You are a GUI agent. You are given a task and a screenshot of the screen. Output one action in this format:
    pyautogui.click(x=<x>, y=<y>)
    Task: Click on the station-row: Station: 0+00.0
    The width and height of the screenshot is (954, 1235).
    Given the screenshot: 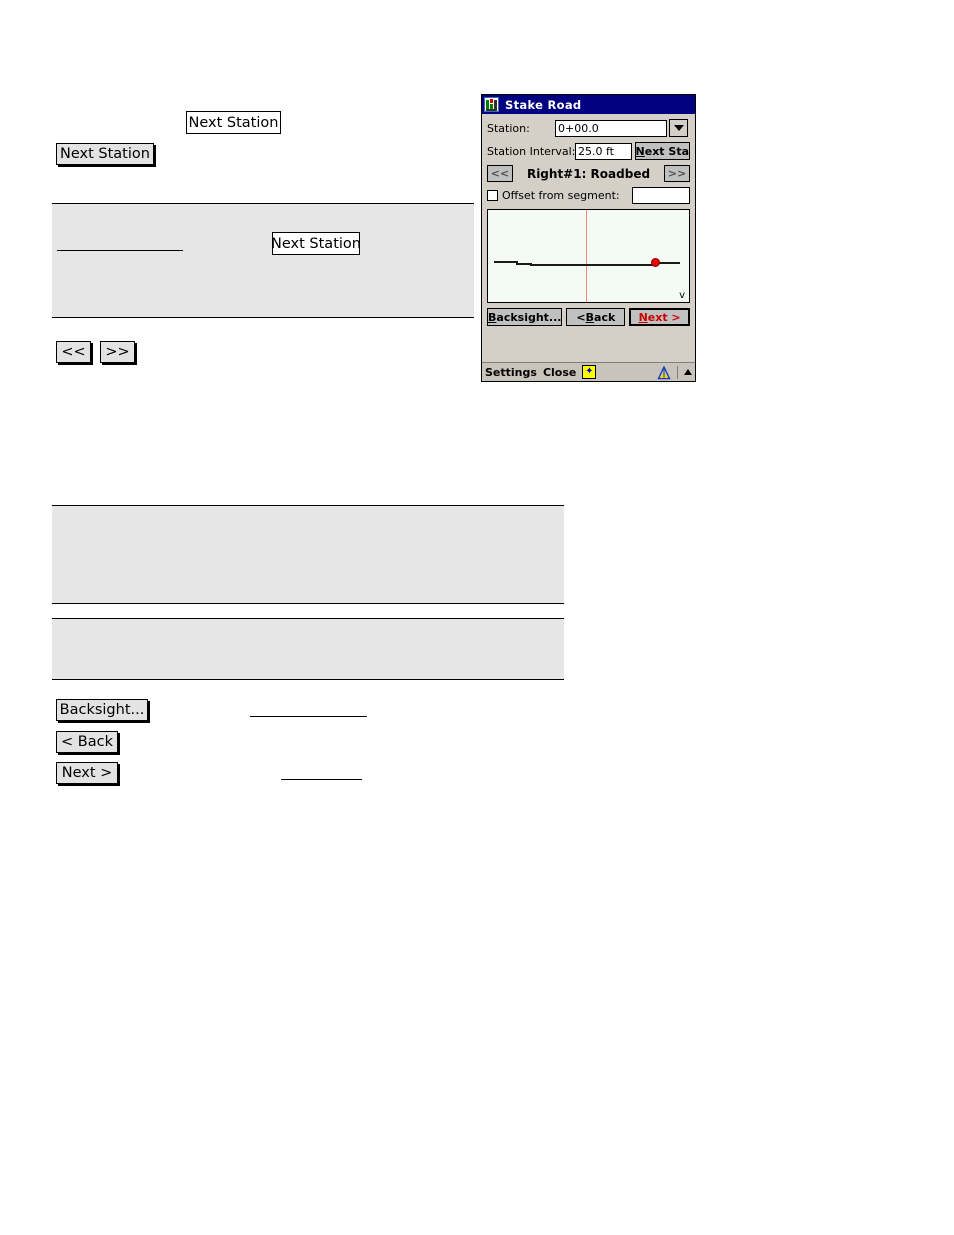 What is the action you would take?
    pyautogui.click(x=588, y=128)
    